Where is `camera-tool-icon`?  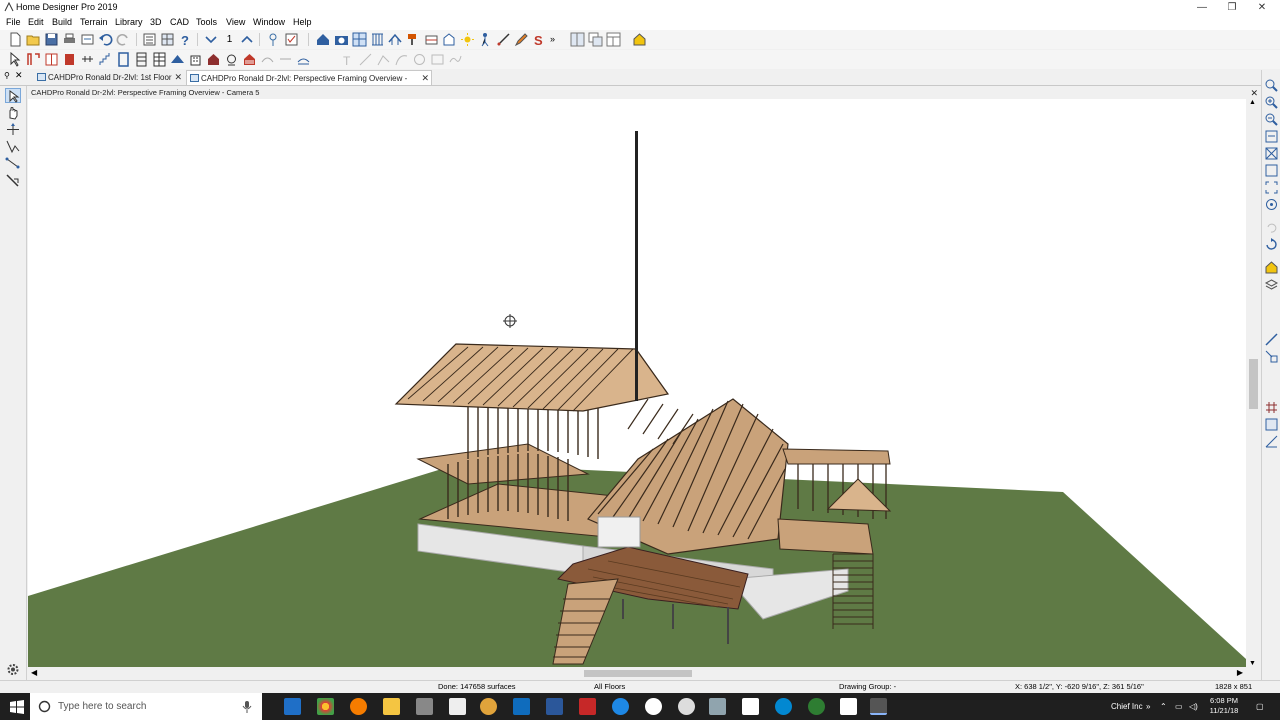 camera-tool-icon is located at coordinates (13, 180).